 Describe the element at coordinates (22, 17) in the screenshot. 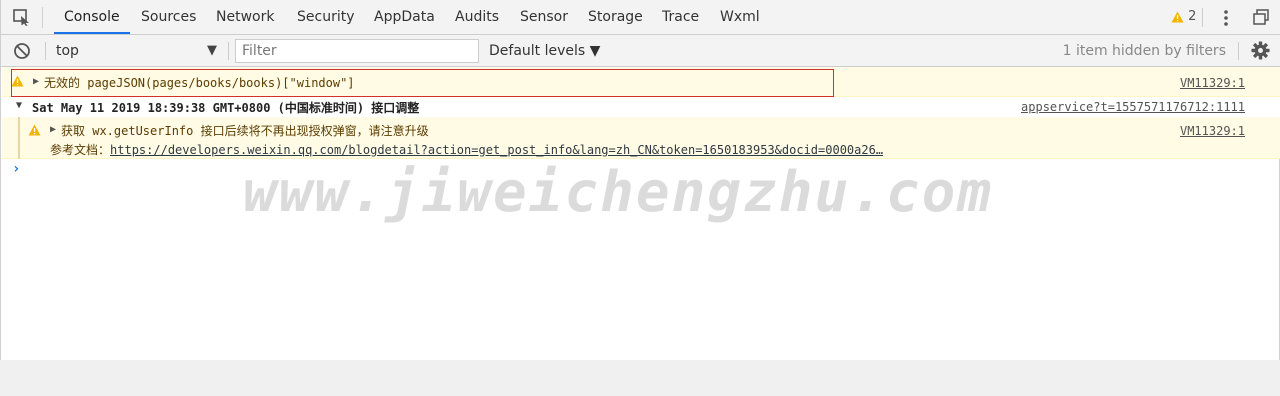

I see `inspect-element-icon` at that location.